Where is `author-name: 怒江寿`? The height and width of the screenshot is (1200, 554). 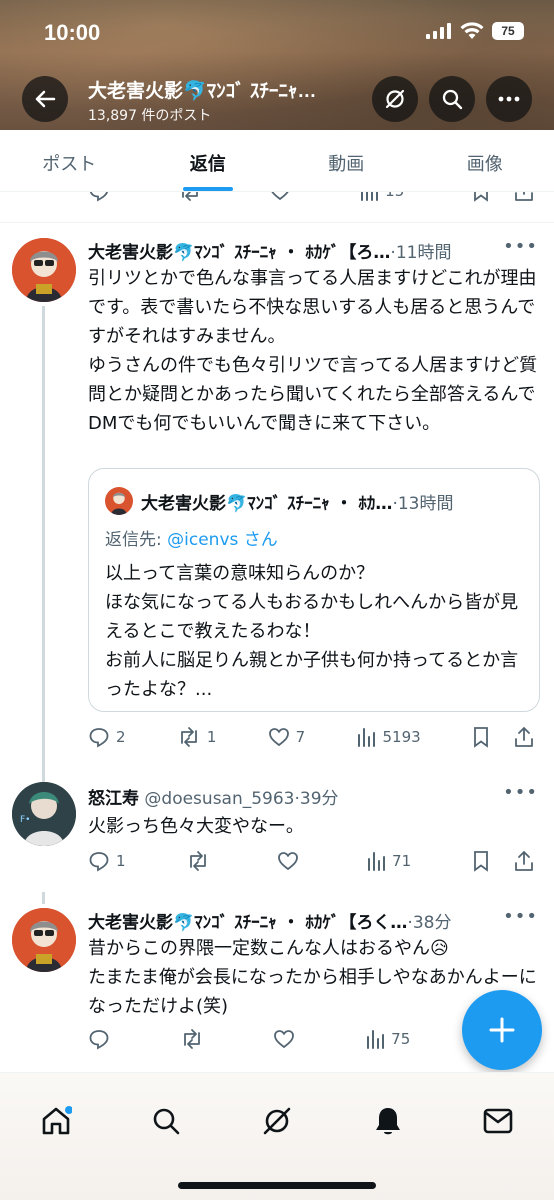 author-name: 怒江寿 is located at coordinates (113, 799).